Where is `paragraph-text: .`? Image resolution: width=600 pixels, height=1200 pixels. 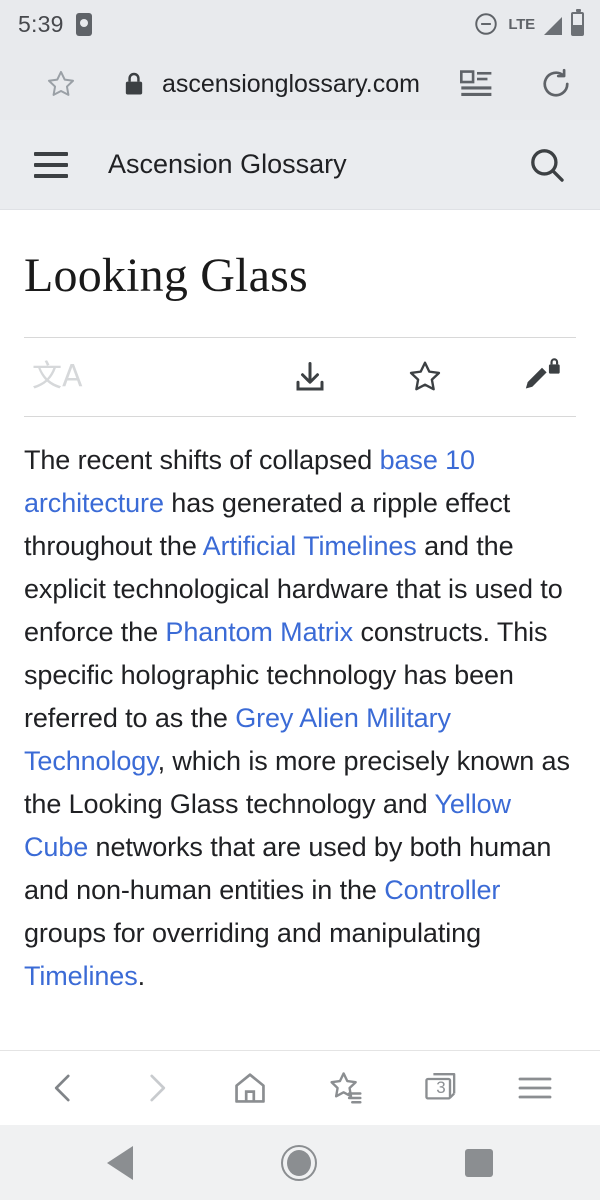
paragraph-text: . is located at coordinates (141, 976).